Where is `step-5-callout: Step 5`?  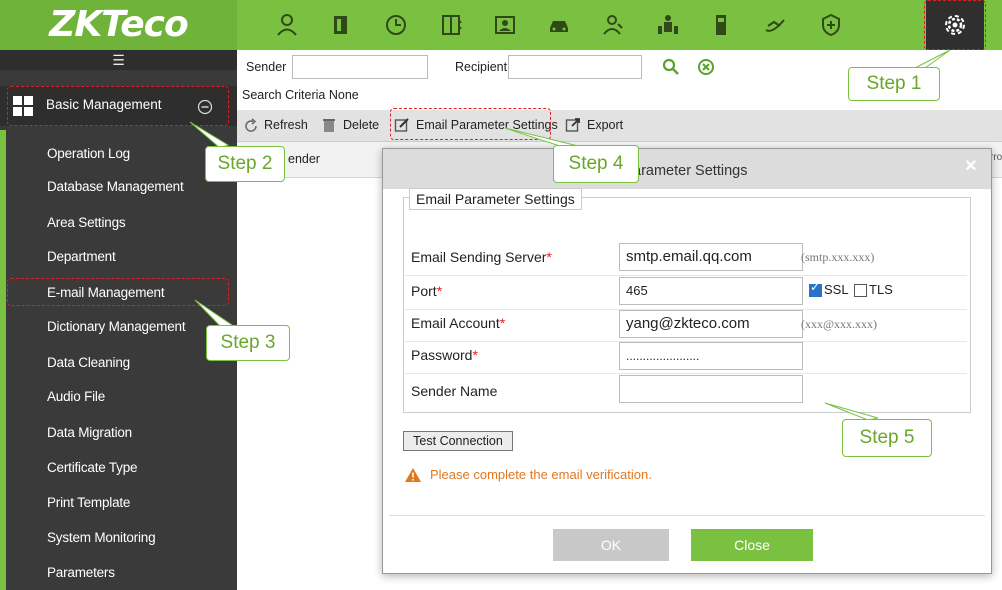 step-5-callout: Step 5 is located at coordinates (887, 438).